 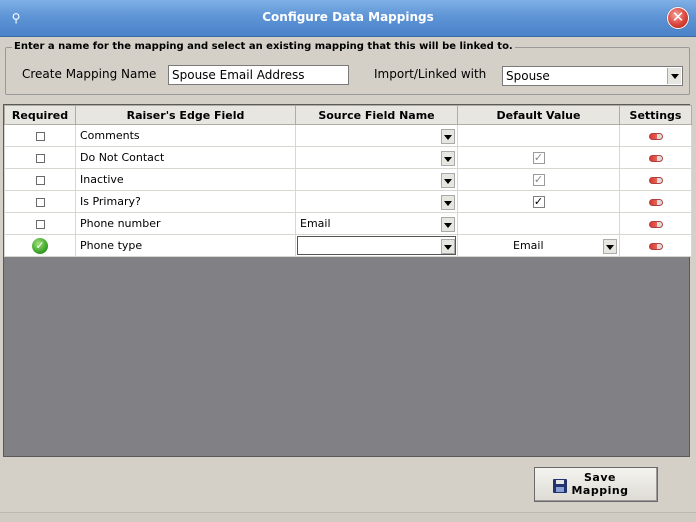 I want to click on save-mapping-button: Save Mapping, so click(x=596, y=484).